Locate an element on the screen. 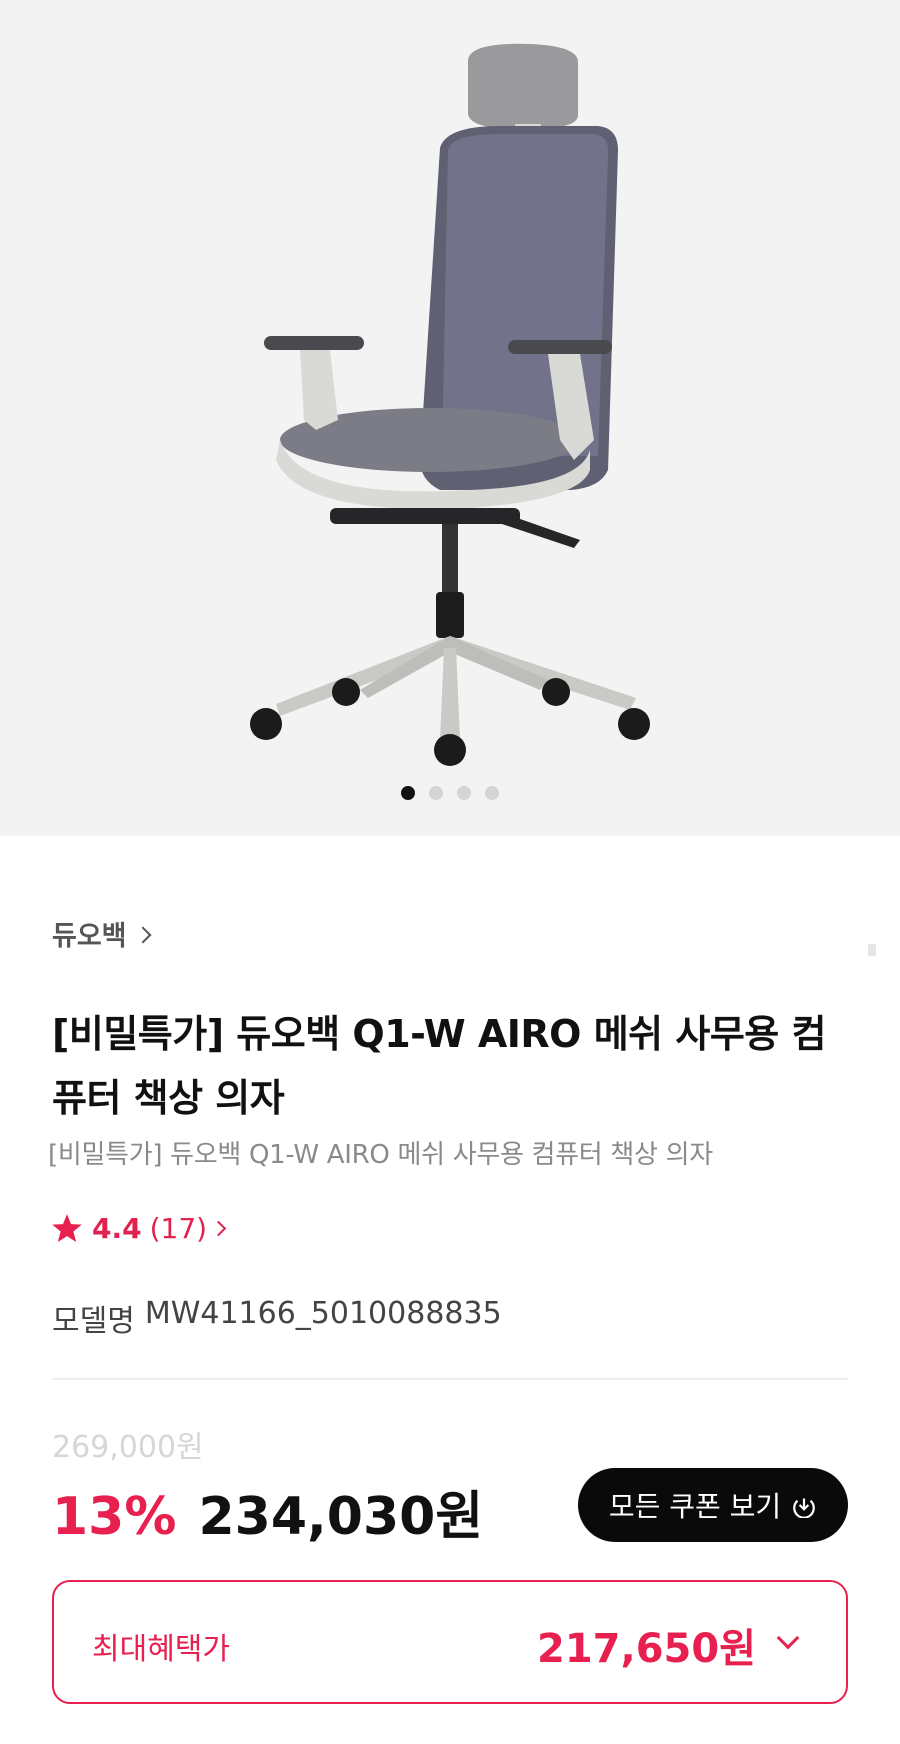 The height and width of the screenshot is (1744, 900). price-row: 13% 234,030원 is located at coordinates (267, 1511).